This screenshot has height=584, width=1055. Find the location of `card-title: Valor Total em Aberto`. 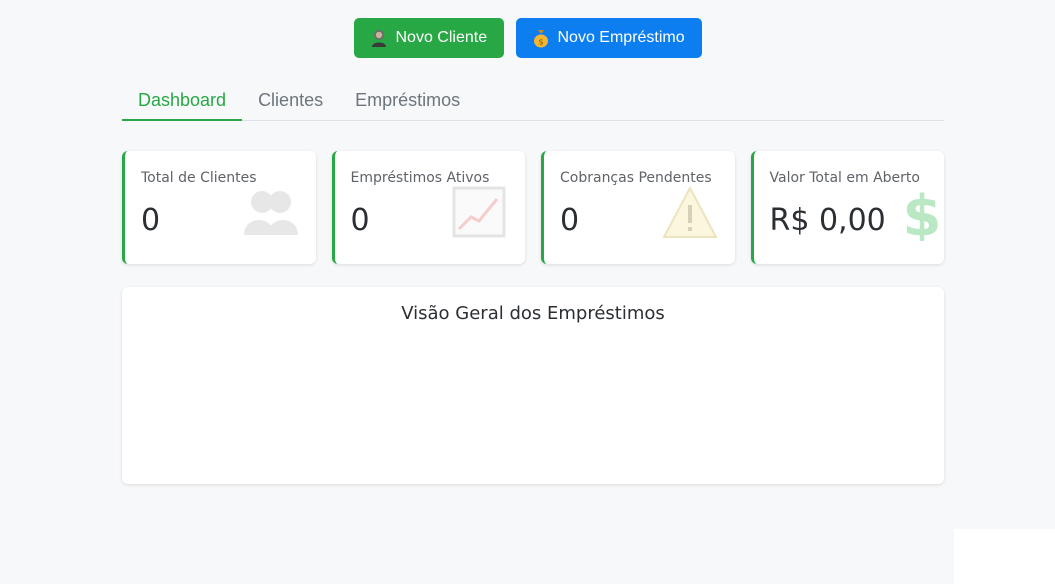

card-title: Valor Total em Aberto is located at coordinates (844, 178).